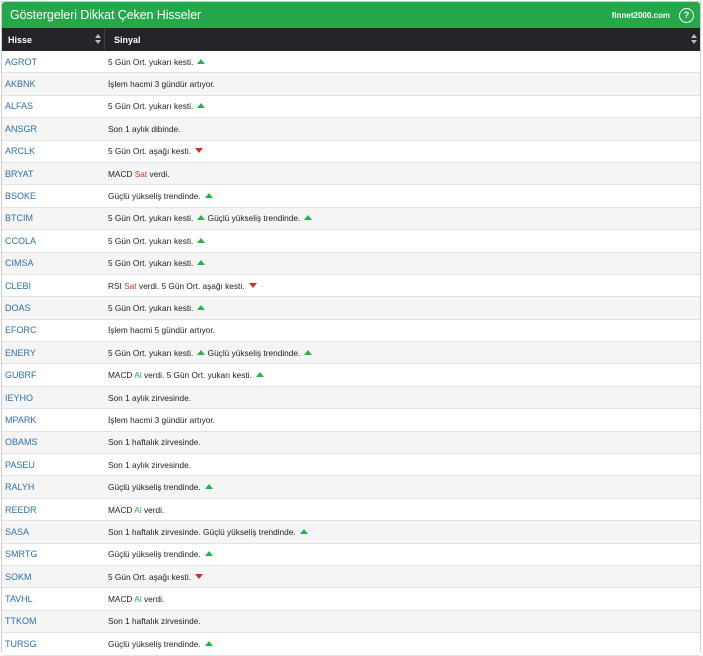  I want to click on signal-text: verdi. 5 Gün Ort. yukarı kesti., so click(196, 375).